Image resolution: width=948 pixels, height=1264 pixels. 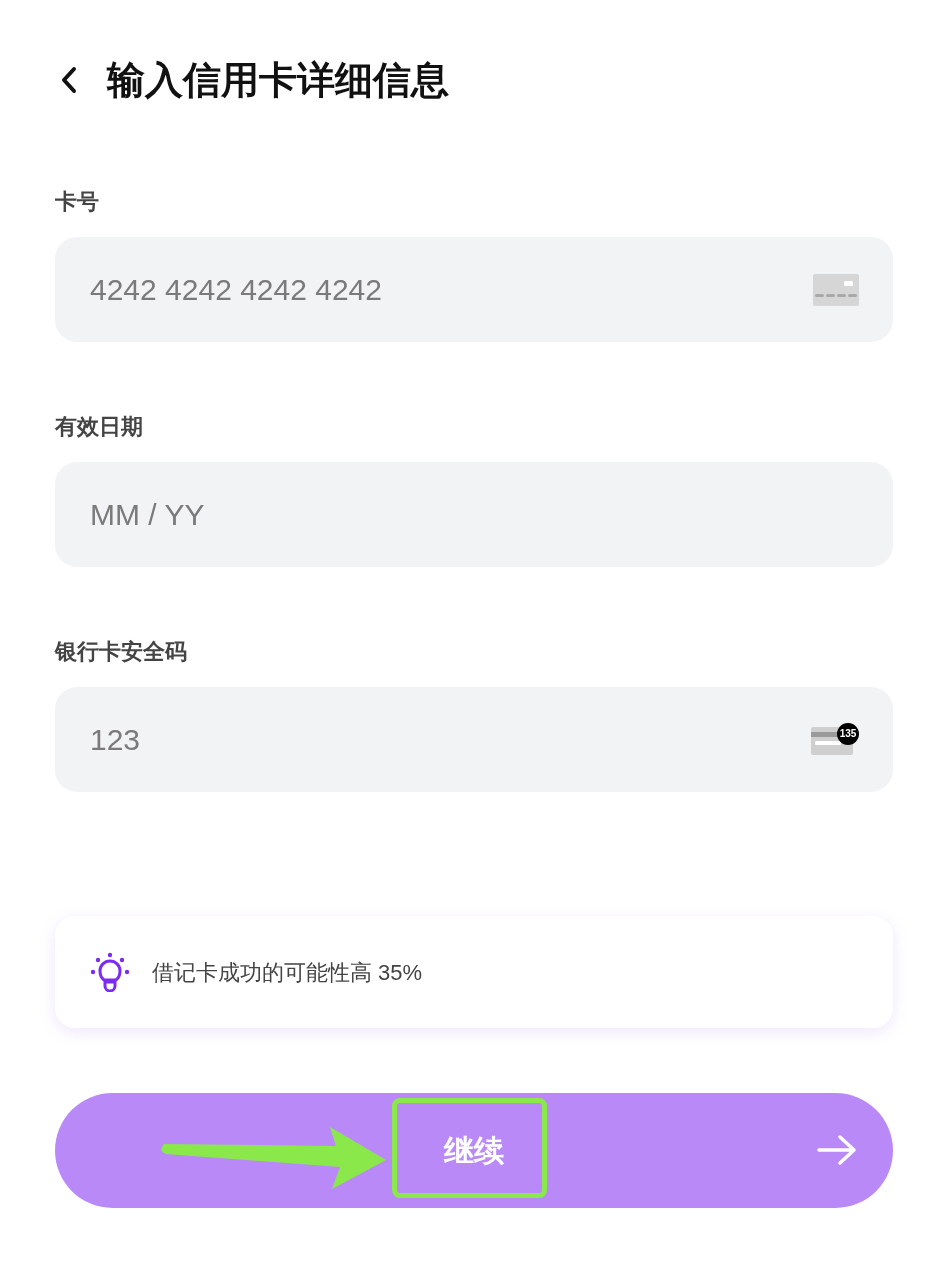 I want to click on page-title: 输入信用卡详细信息, so click(x=278, y=80).